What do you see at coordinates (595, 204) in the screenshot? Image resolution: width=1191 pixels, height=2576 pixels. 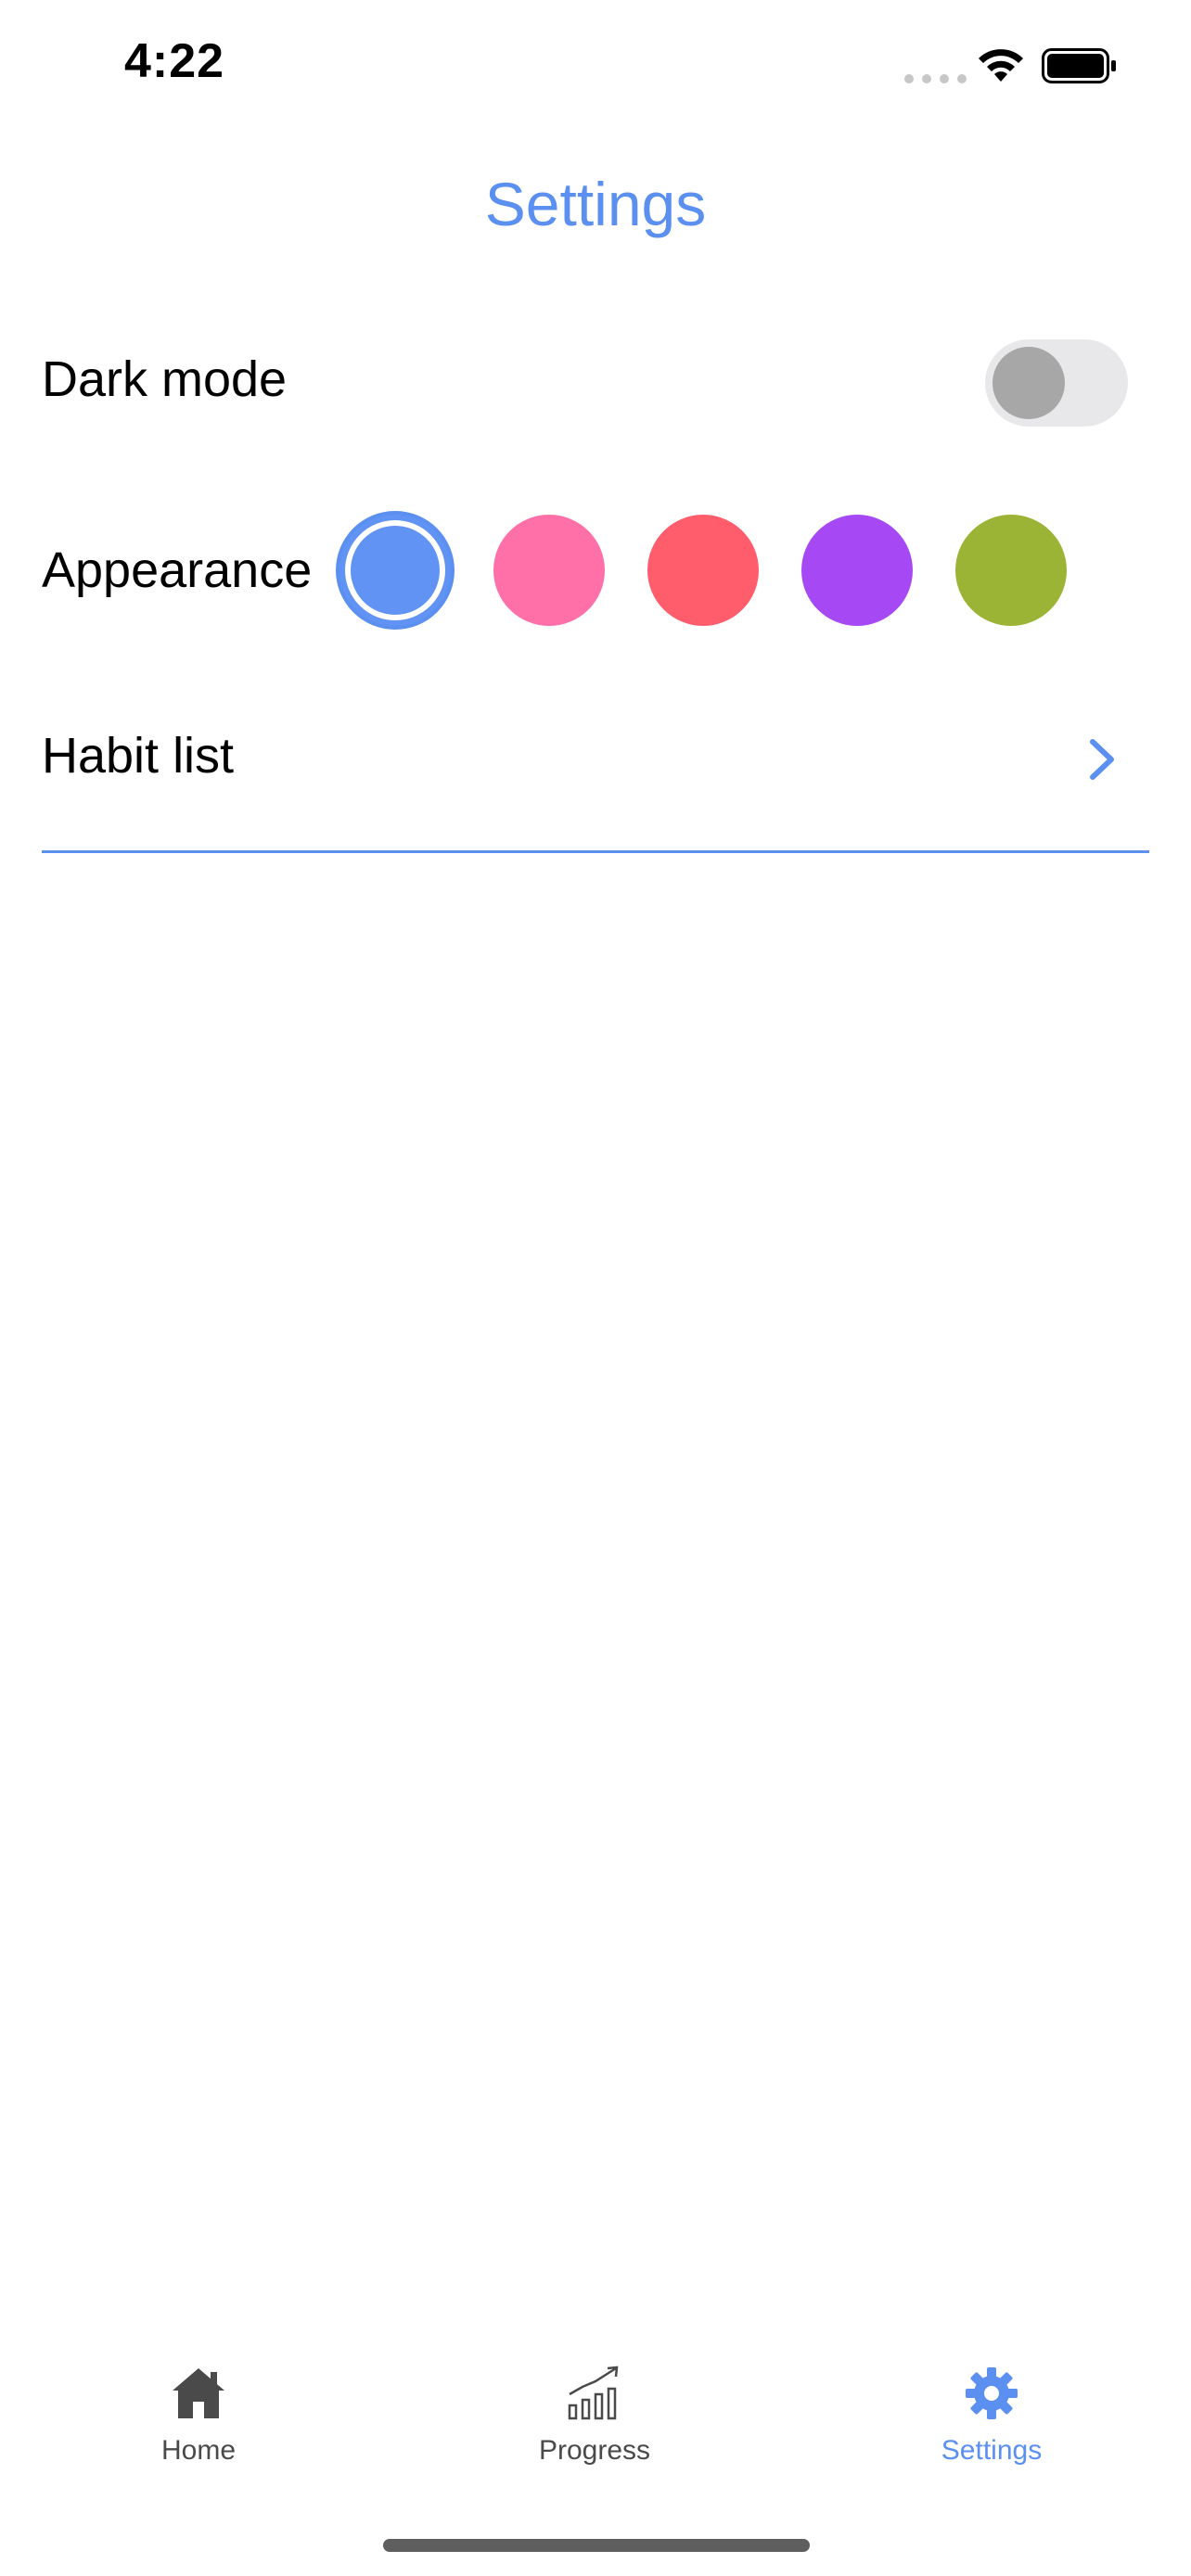 I see `page-title: Settings` at bounding box center [595, 204].